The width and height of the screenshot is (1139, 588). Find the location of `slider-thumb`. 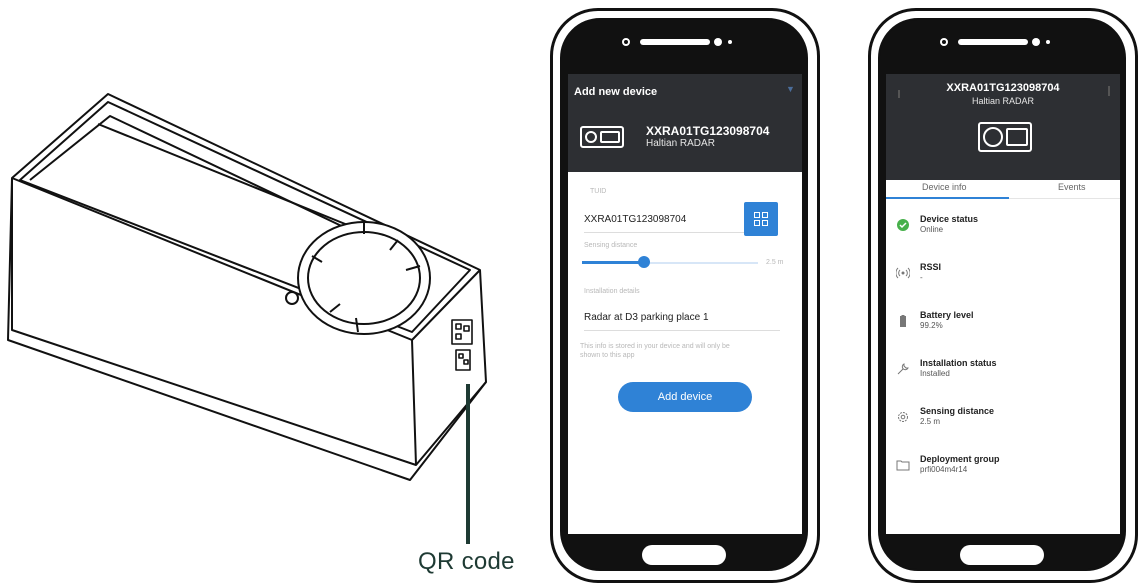

slider-thumb is located at coordinates (643, 262).